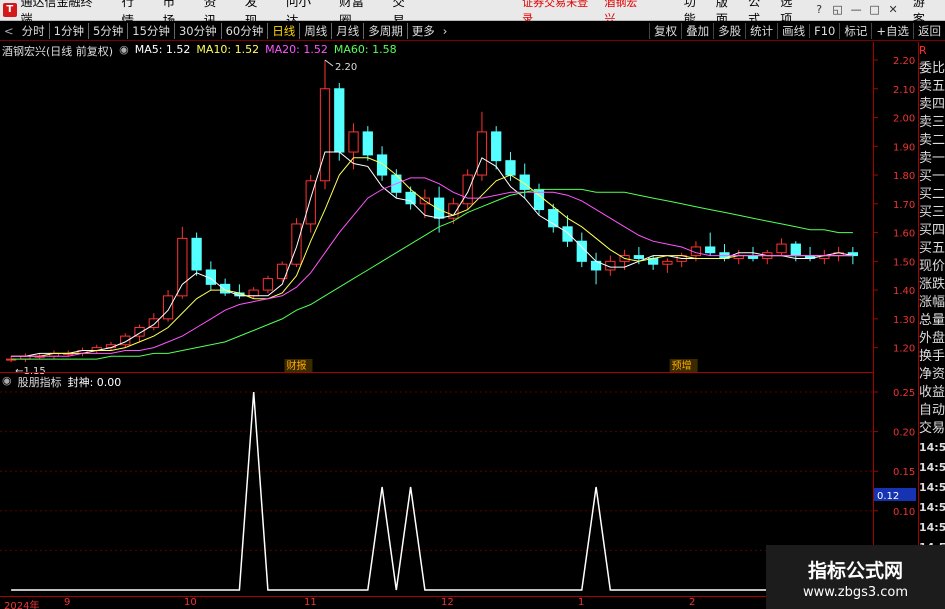 The height and width of the screenshot is (609, 945). Describe the element at coordinates (67, 602) in the screenshot. I see `x-axis-label: 9` at that location.